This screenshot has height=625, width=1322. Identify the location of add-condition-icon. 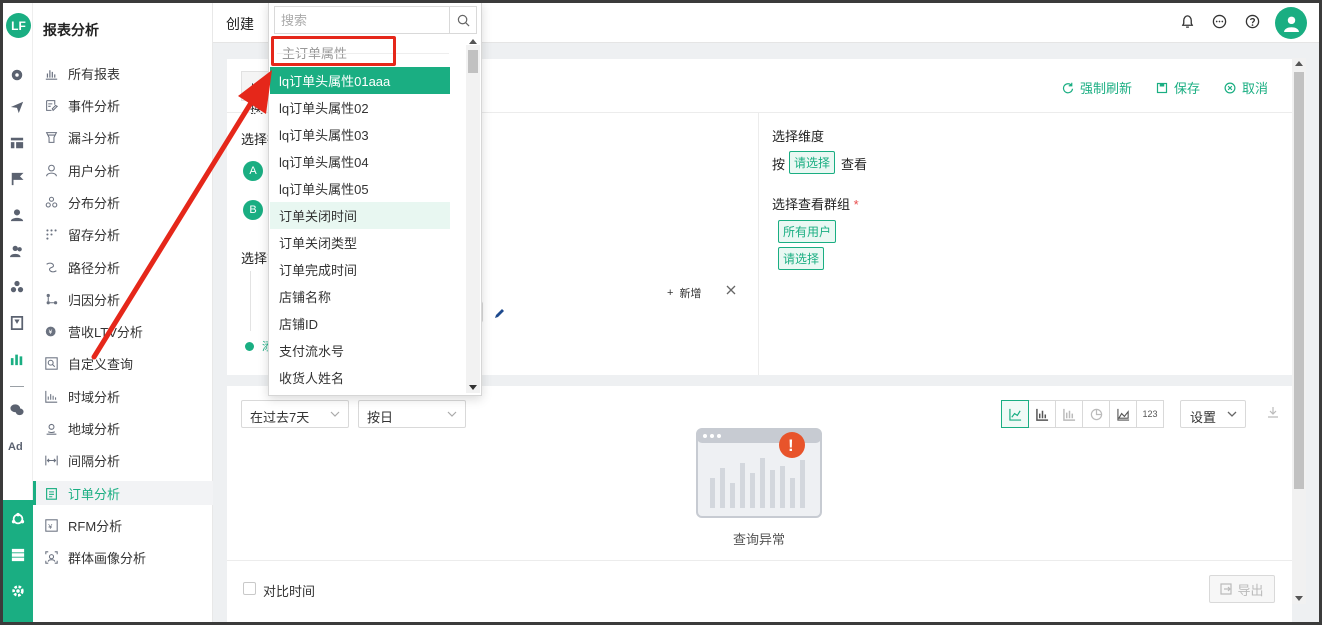
(249, 346).